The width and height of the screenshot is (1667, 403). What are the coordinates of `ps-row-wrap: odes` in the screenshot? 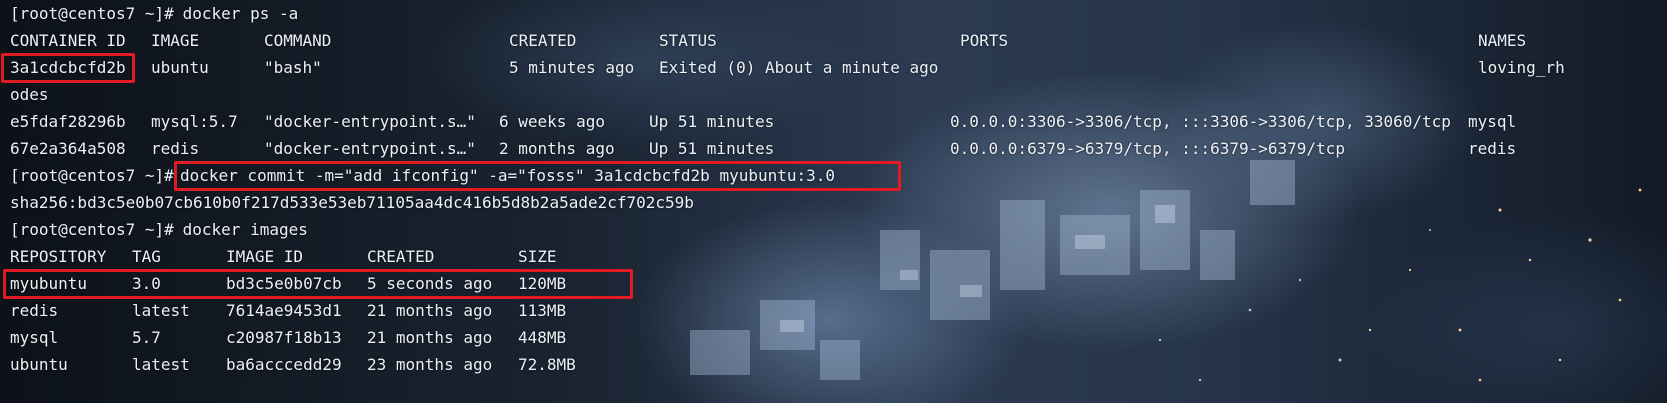 It's located at (39, 95).